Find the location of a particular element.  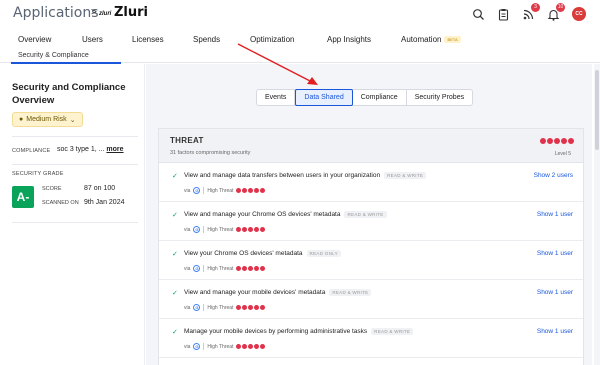

feed-icon: 3 is located at coordinates (531, 11).